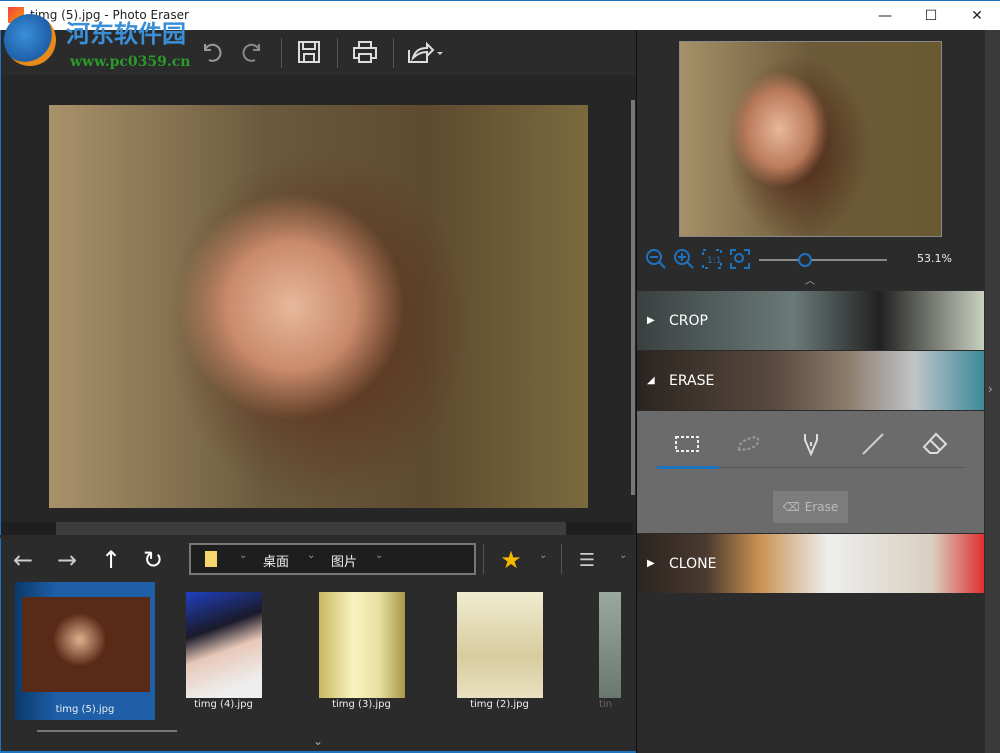 The width and height of the screenshot is (1000, 753). I want to click on eraser-icon: ⌫, so click(791, 507).